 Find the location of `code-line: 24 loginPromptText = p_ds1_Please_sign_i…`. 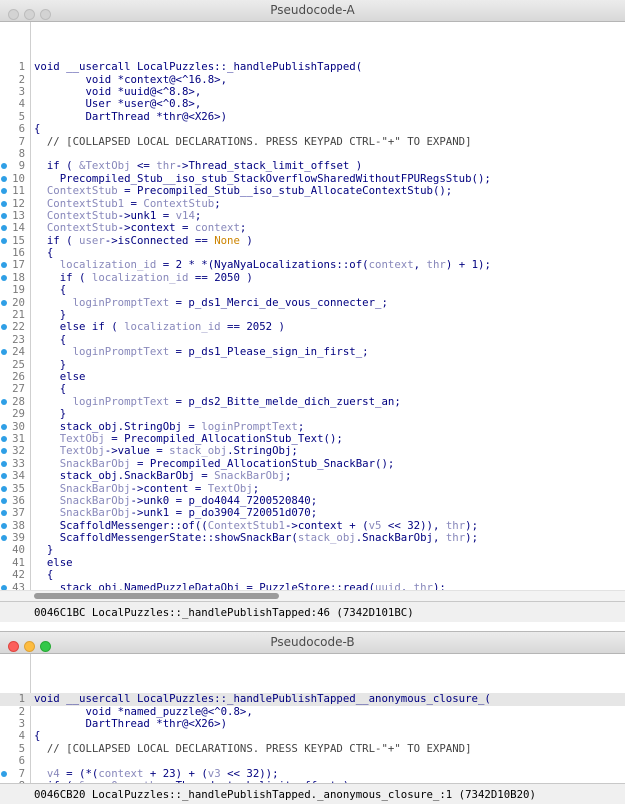

code-line: 24 loginPromptText = p_ds1_Please_sign_i… is located at coordinates (312, 352).